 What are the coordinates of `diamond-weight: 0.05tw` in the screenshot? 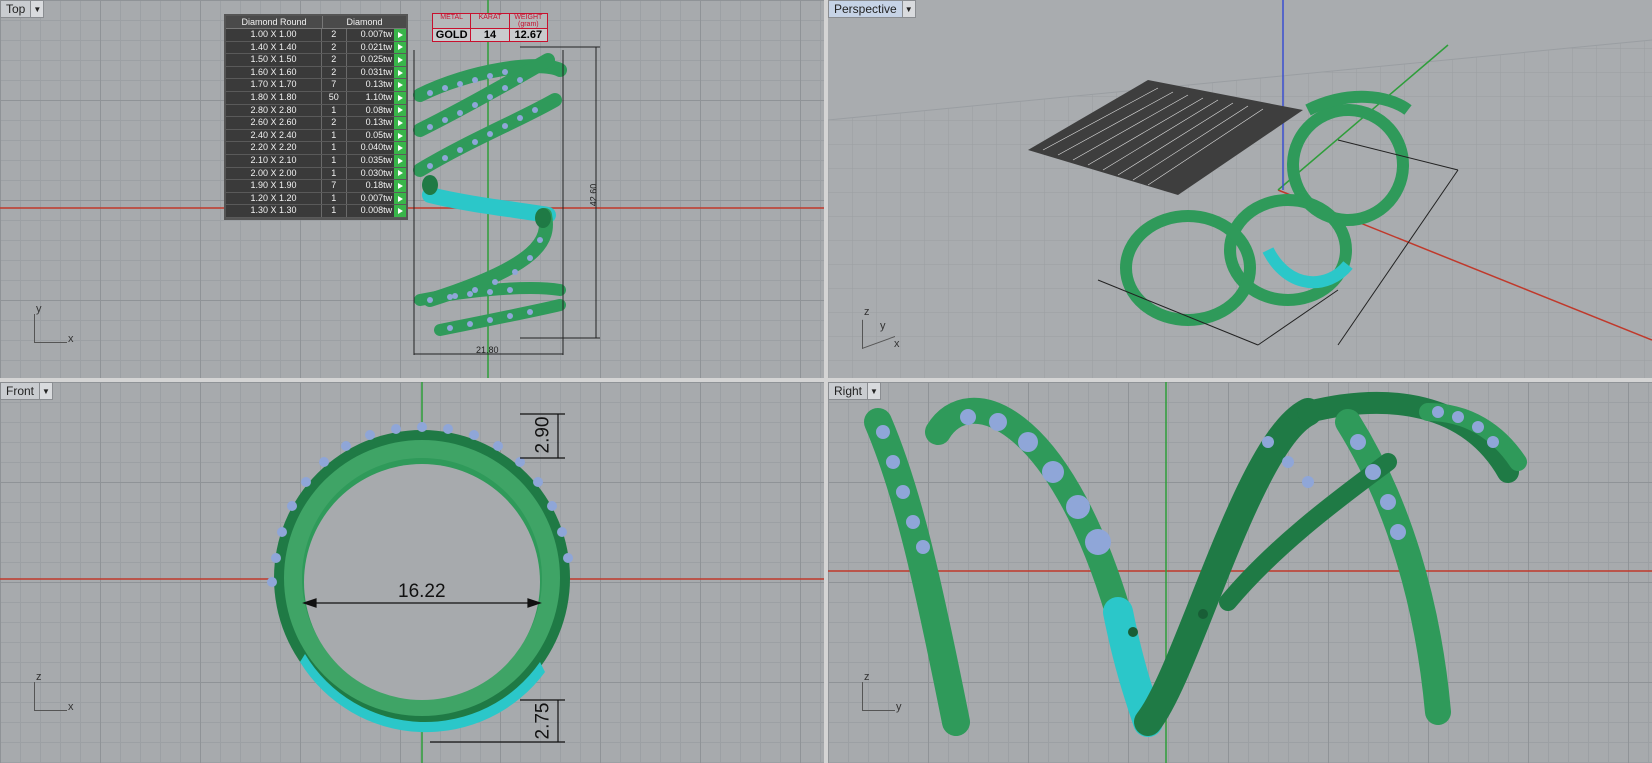 It's located at (379, 134).